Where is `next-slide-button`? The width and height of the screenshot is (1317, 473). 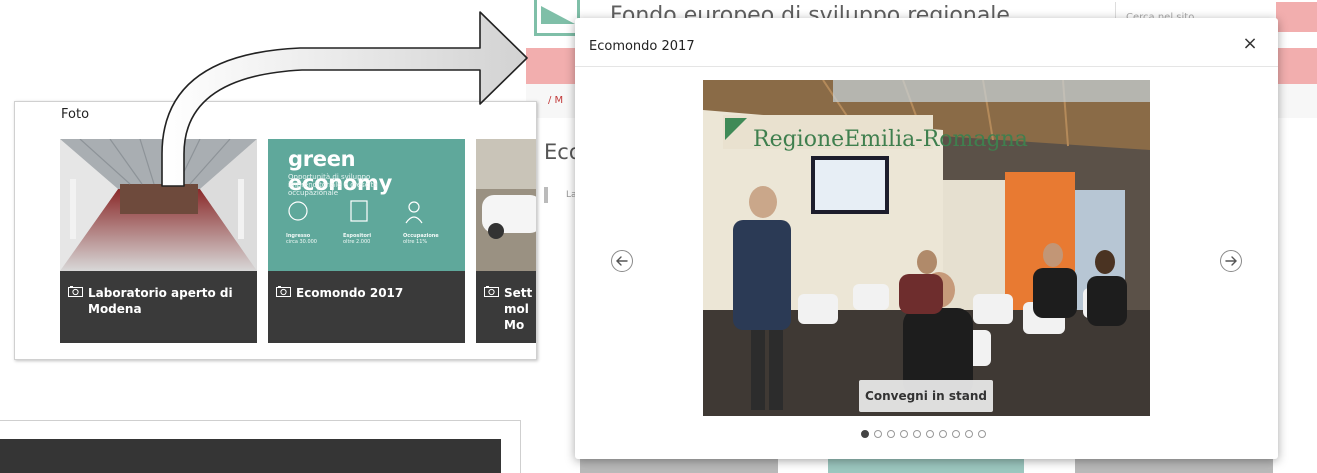
next-slide-button is located at coordinates (1231, 261).